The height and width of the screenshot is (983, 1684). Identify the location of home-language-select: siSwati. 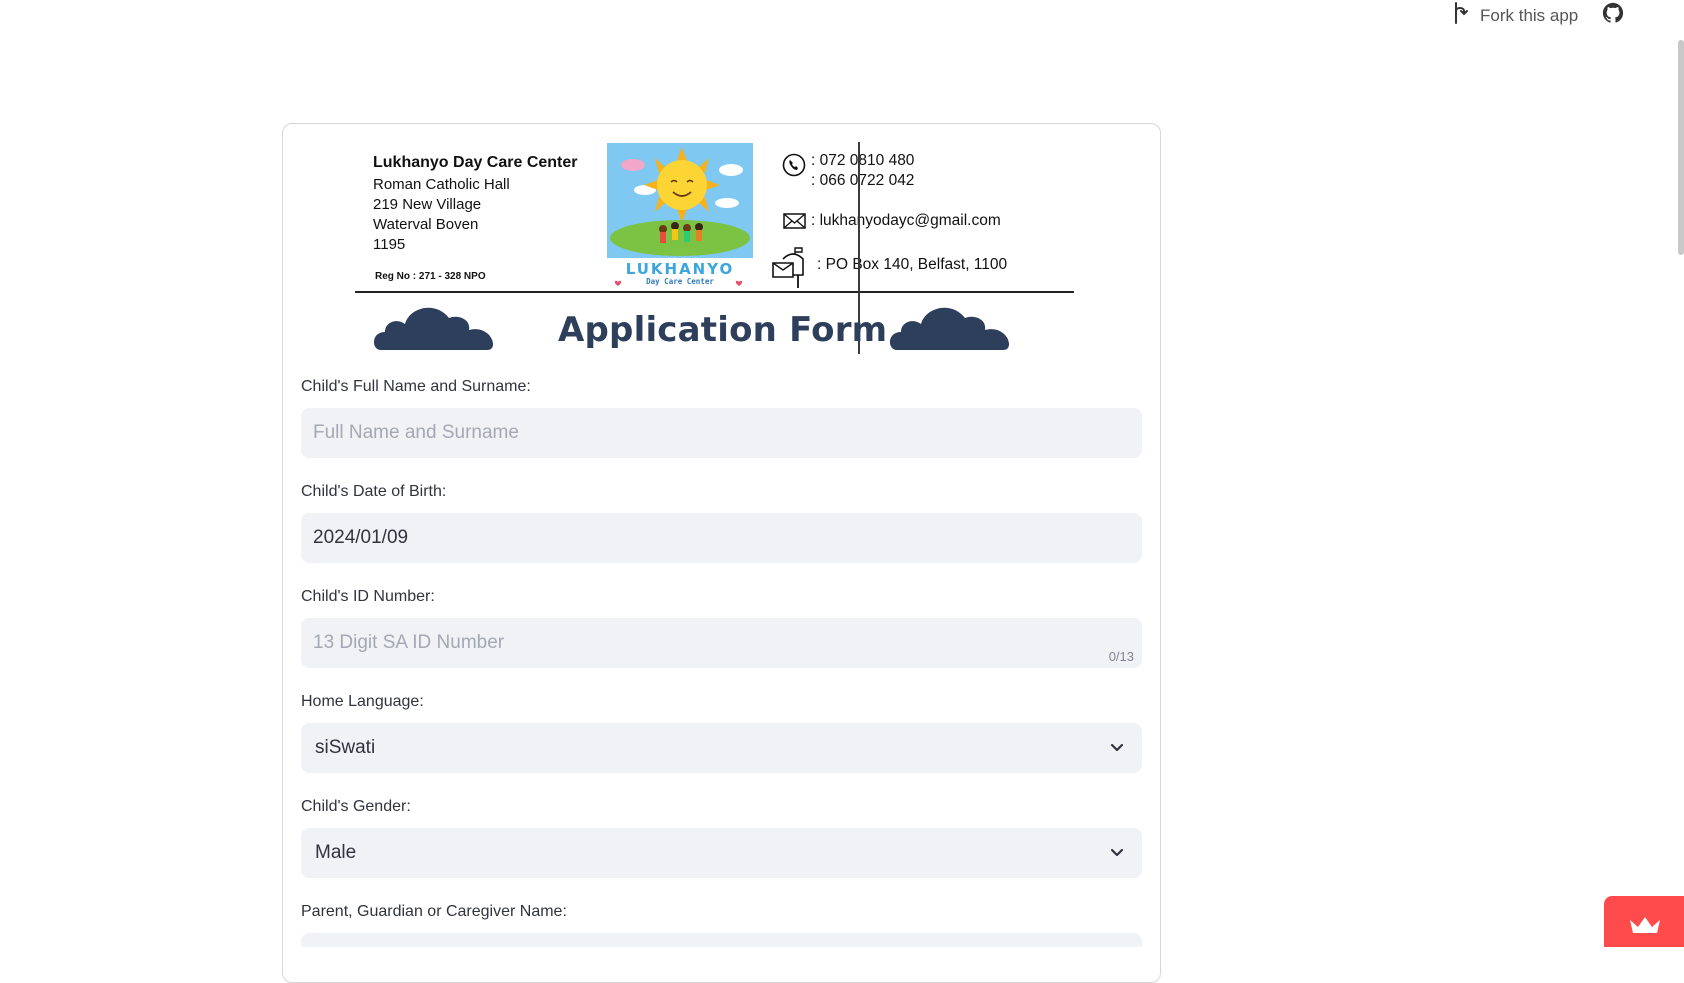
(721, 748).